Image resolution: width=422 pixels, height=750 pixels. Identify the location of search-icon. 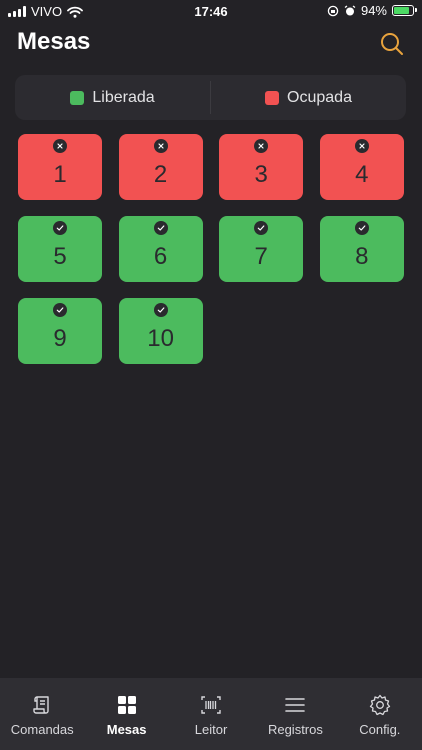
(392, 44).